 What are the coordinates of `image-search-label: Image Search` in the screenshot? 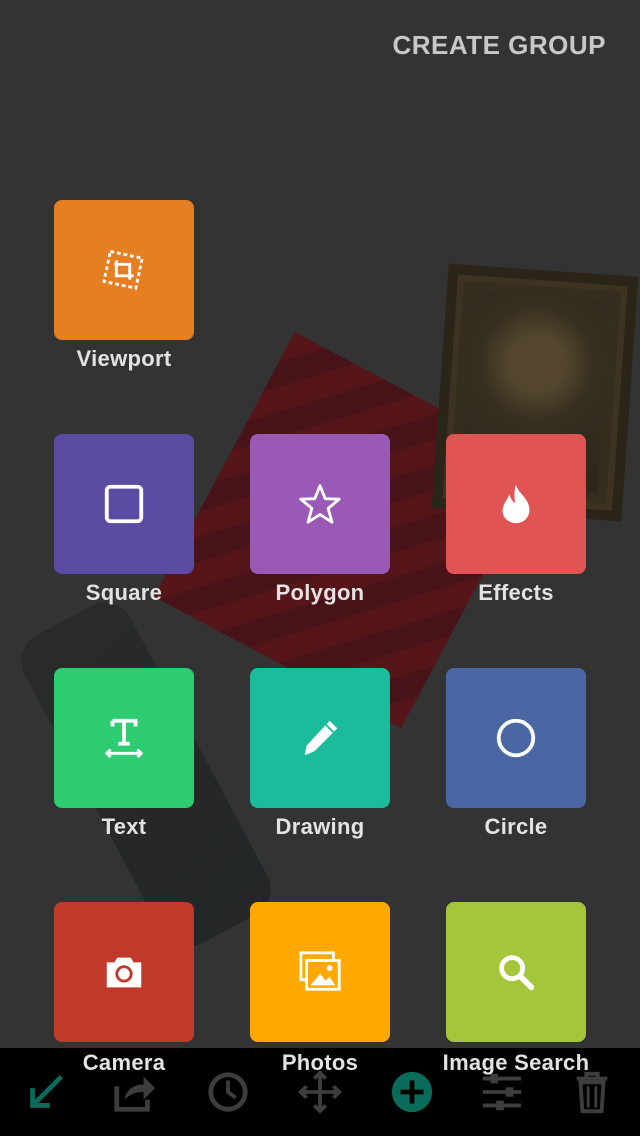 It's located at (516, 1062).